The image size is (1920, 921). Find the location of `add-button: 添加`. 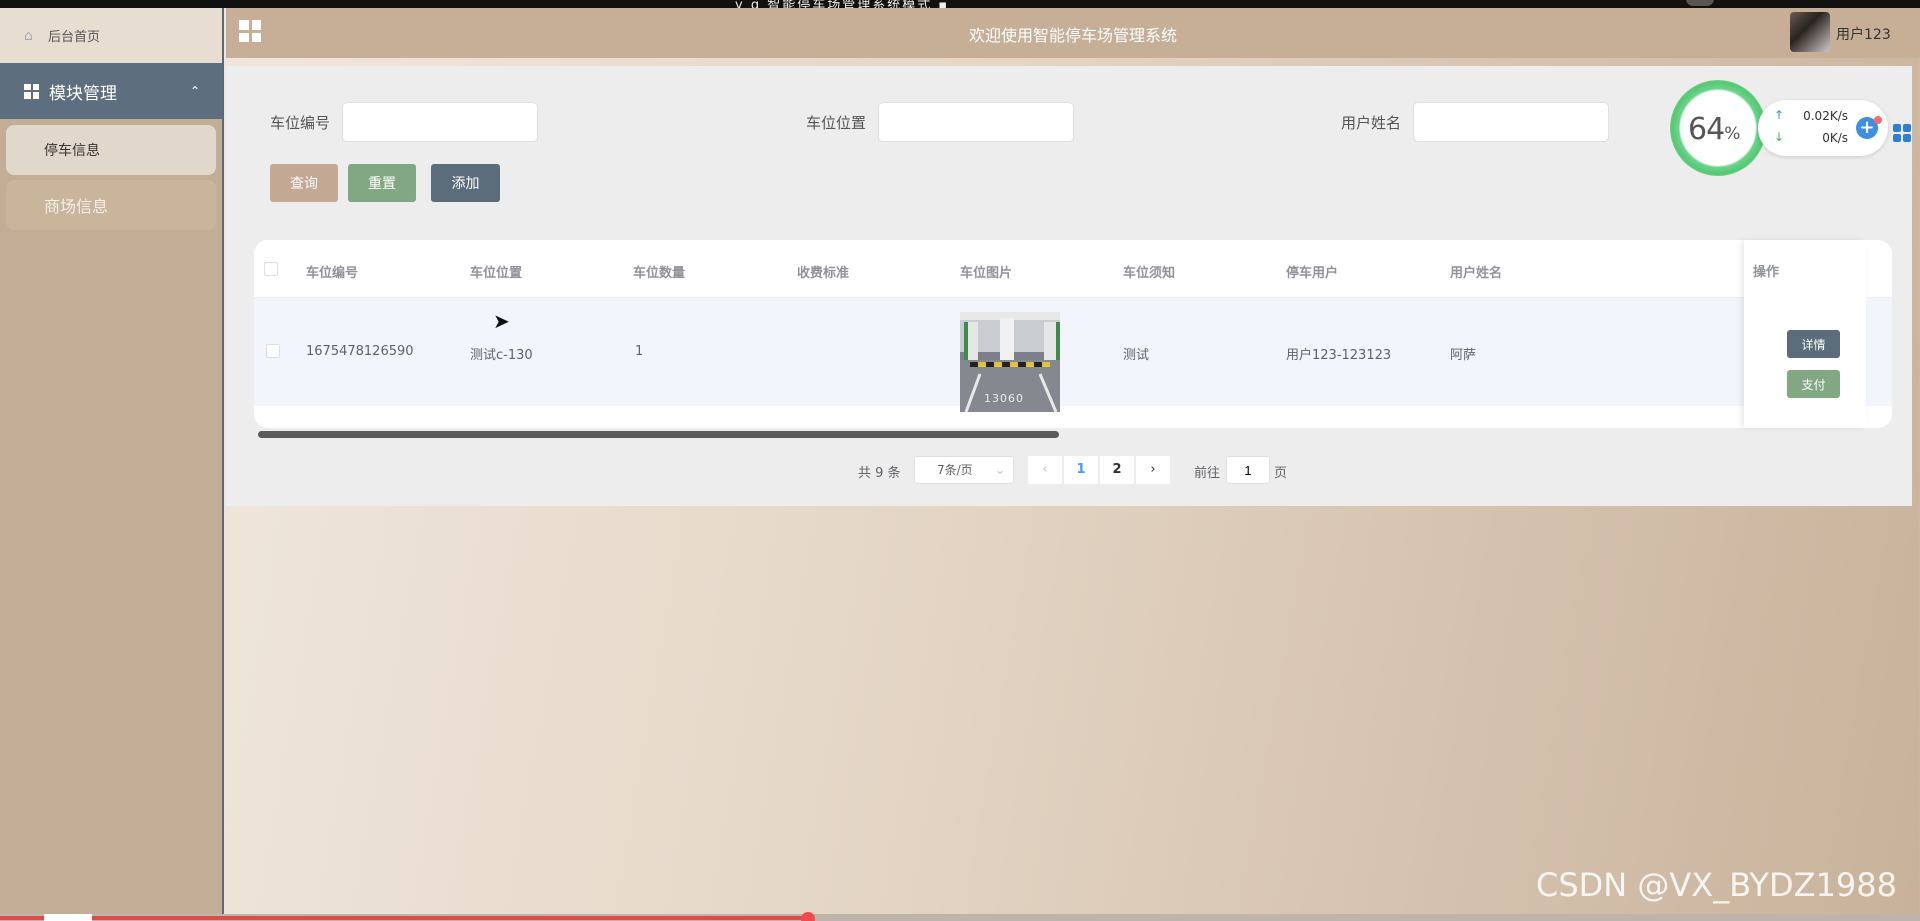

add-button: 添加 is located at coordinates (465, 183).